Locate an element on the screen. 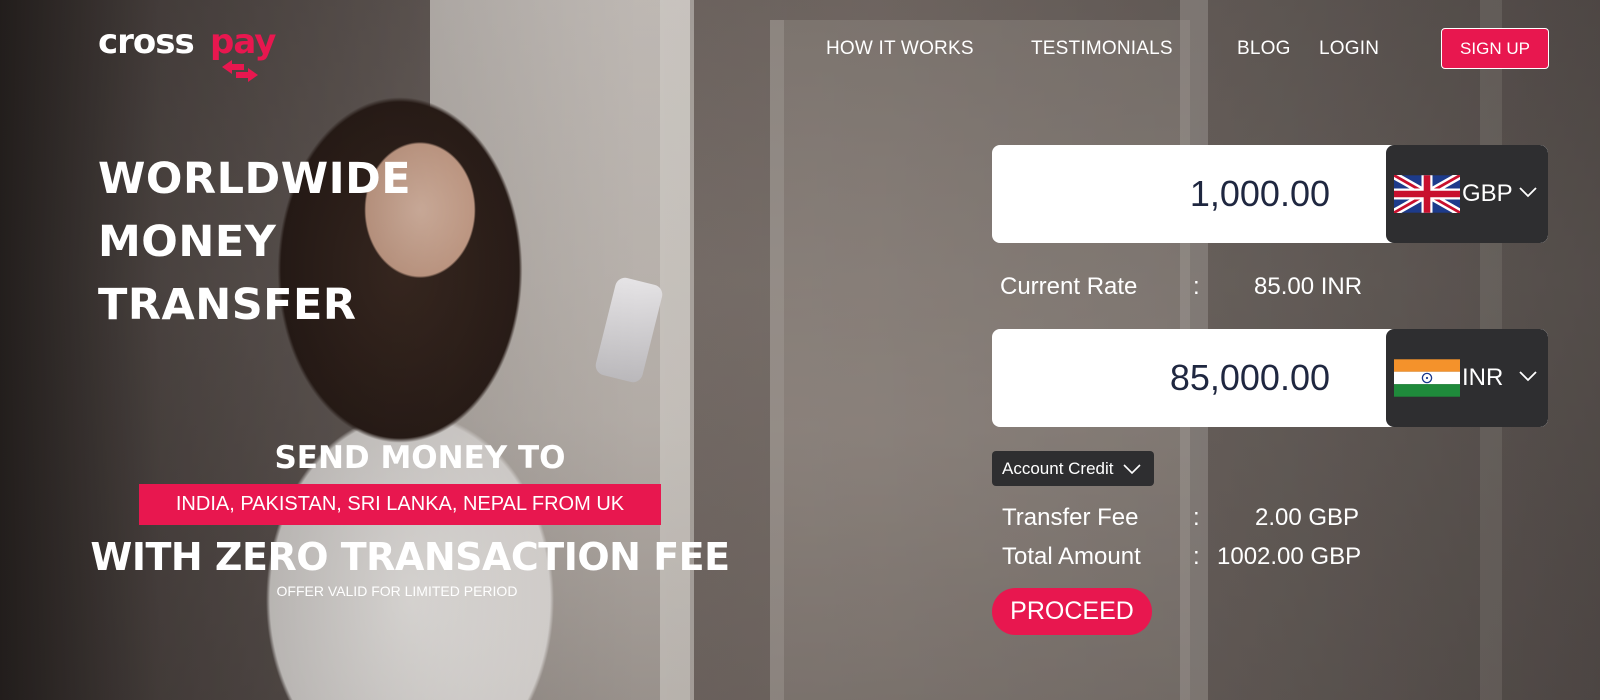 The width and height of the screenshot is (1600, 700). payment-method-select: Account Credit is located at coordinates (1073, 468).